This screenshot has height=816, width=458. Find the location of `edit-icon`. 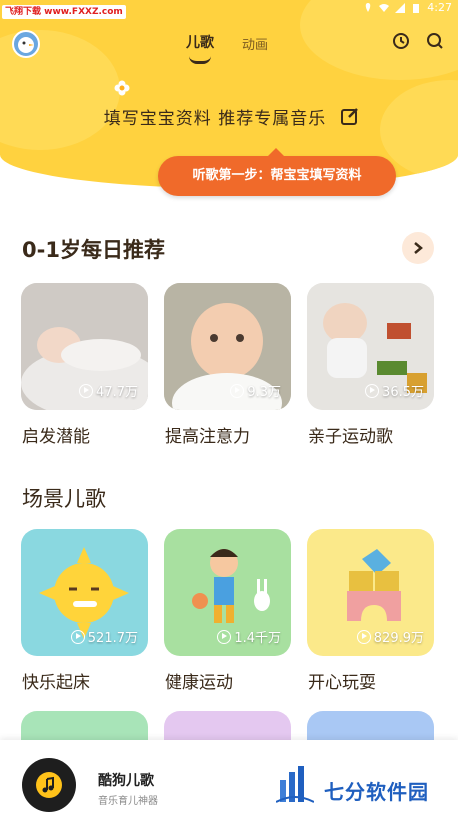

edit-icon is located at coordinates (350, 116).